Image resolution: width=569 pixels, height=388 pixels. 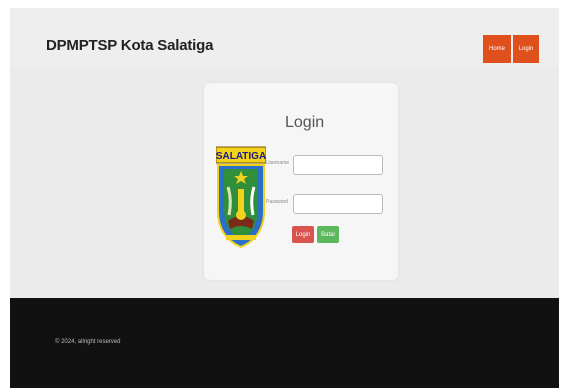 I want to click on header: DPMPTSP Kota Salatiga Home Login, so click(x=284, y=37).